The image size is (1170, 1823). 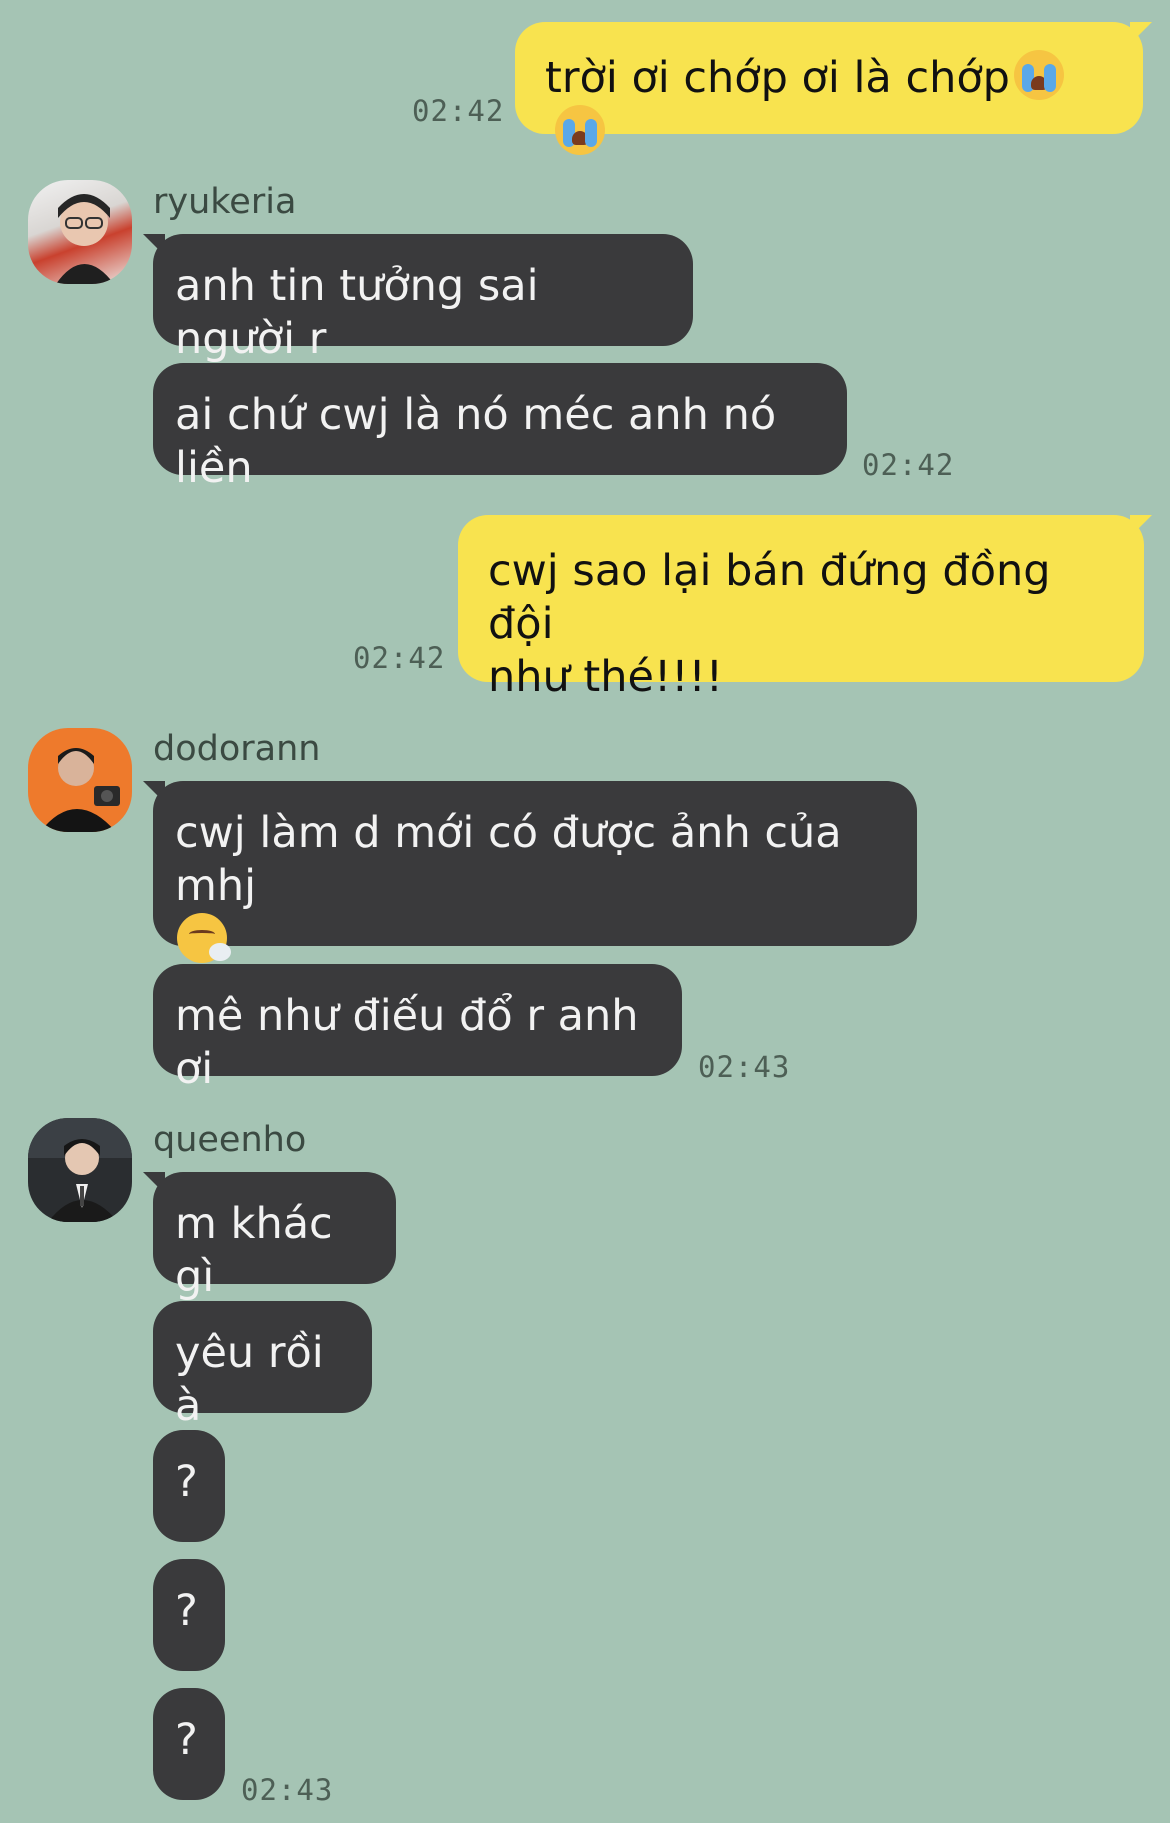 I want to click on message-text: cwj làm d mới có được ảnh của mhj, so click(x=508, y=859).